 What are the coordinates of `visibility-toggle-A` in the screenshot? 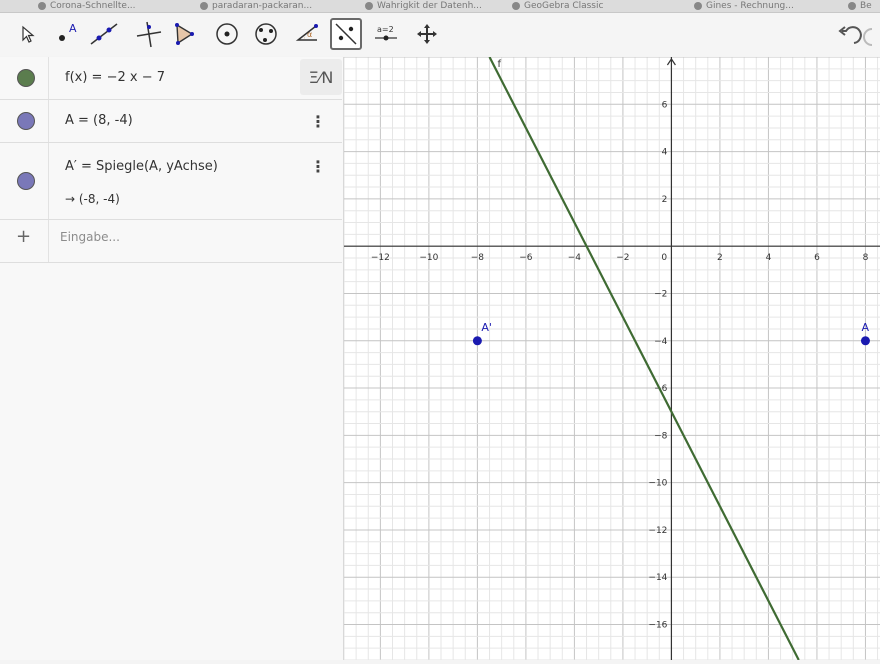 It's located at (26, 121).